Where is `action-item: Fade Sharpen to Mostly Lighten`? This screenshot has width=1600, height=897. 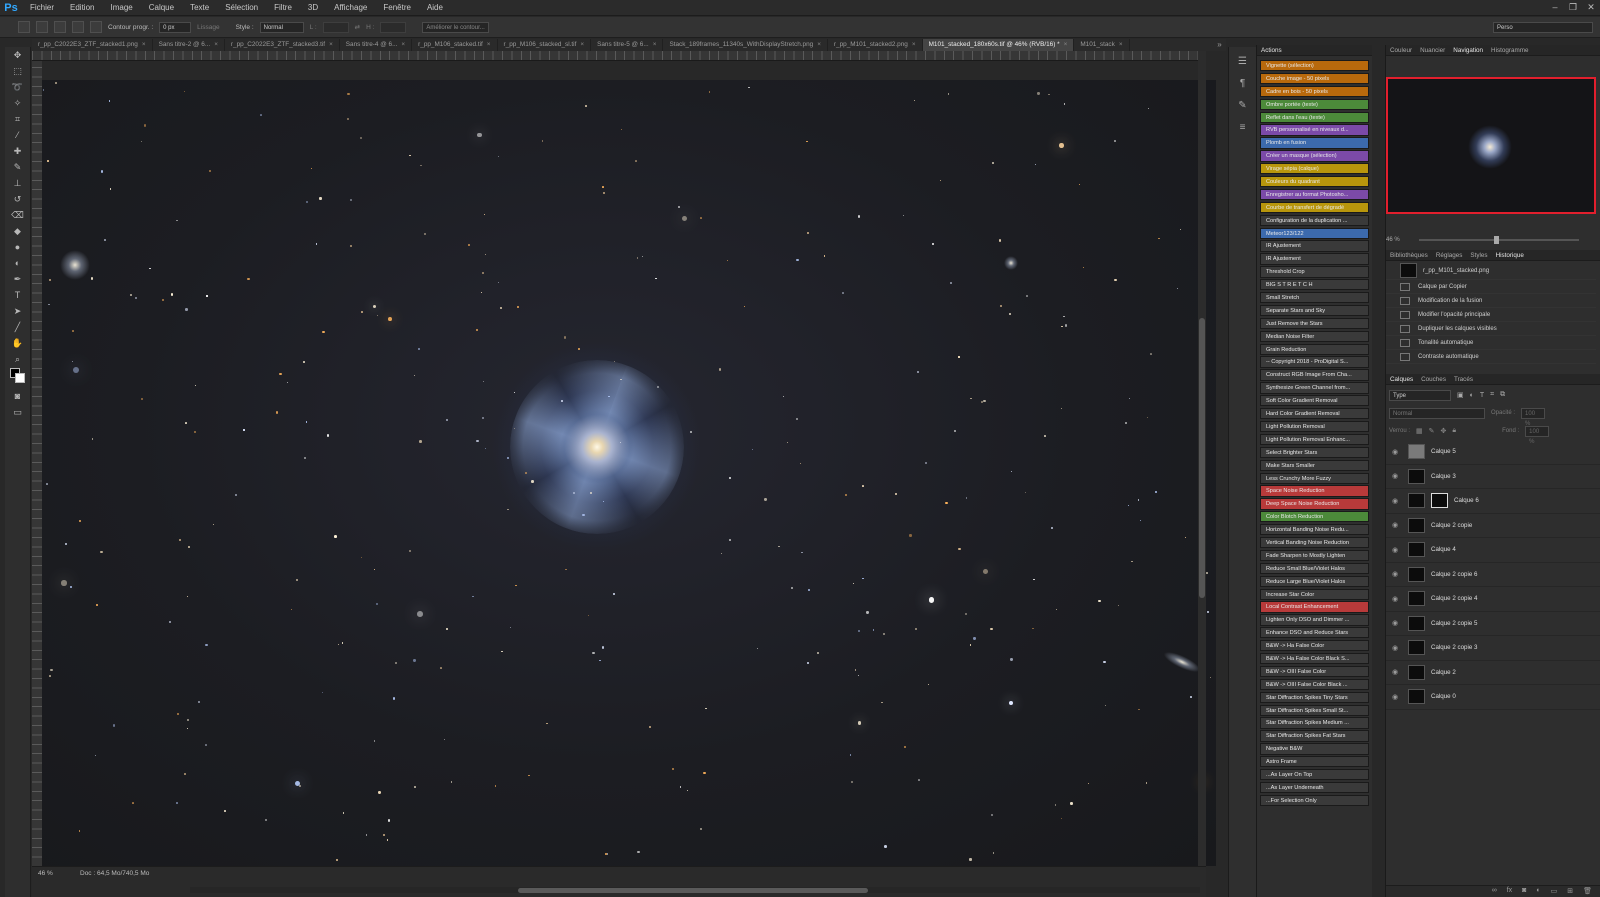
action-item: Fade Sharpen to Mostly Lighten is located at coordinates (1314, 555).